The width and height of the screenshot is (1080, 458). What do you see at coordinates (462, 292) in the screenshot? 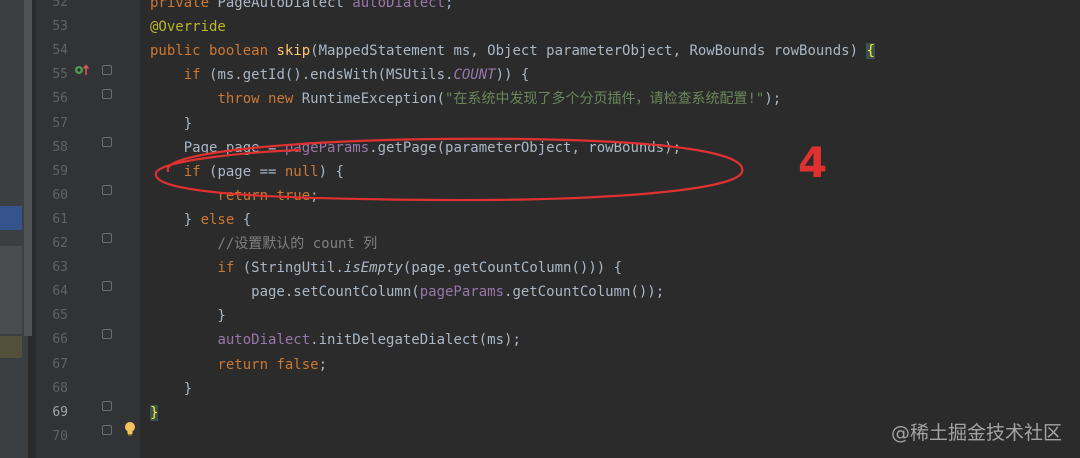
I see `code-token: pageParams` at bounding box center [462, 292].